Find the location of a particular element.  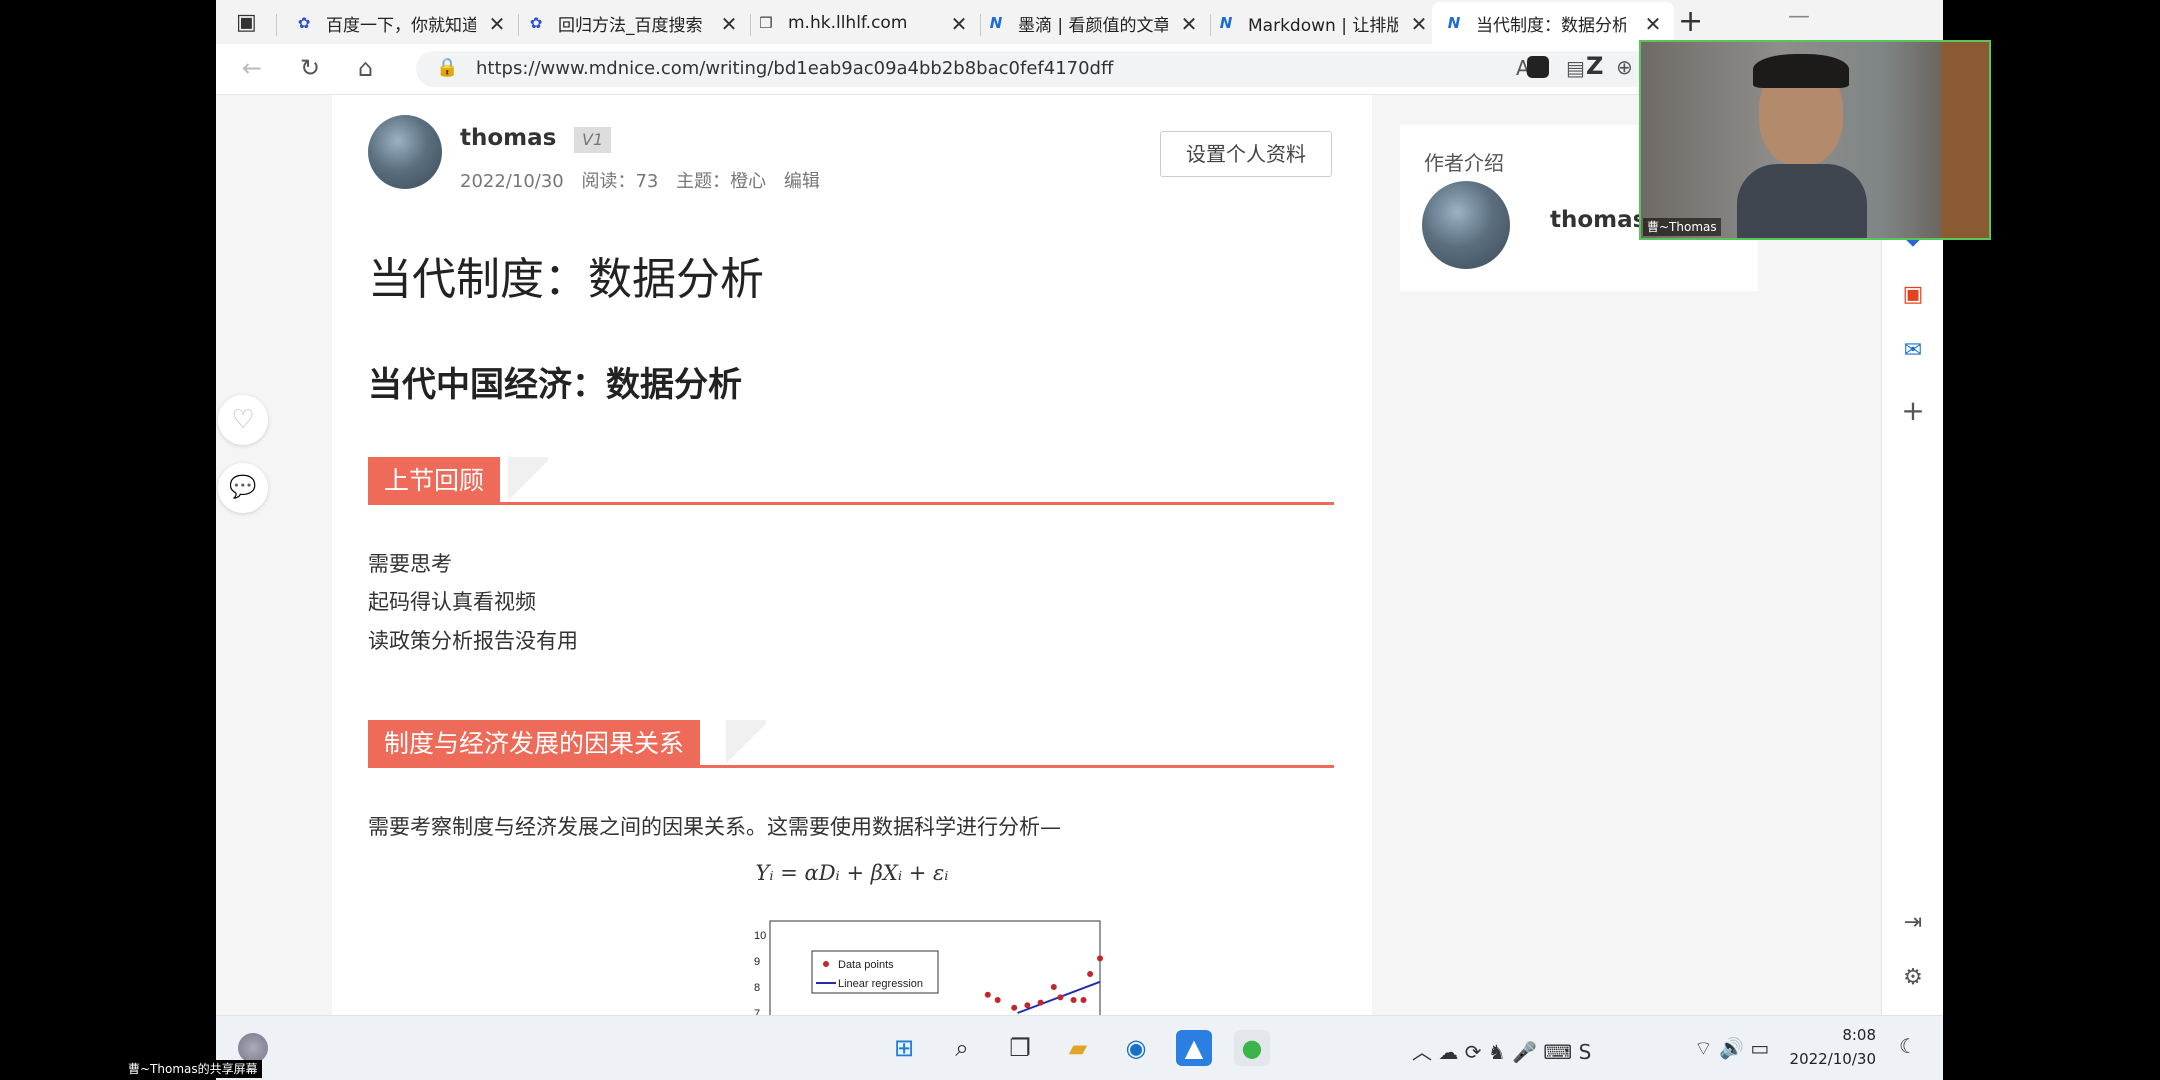

tab-current-article: N 当代制度：数据分析 ✕ is located at coordinates (1553, 23).